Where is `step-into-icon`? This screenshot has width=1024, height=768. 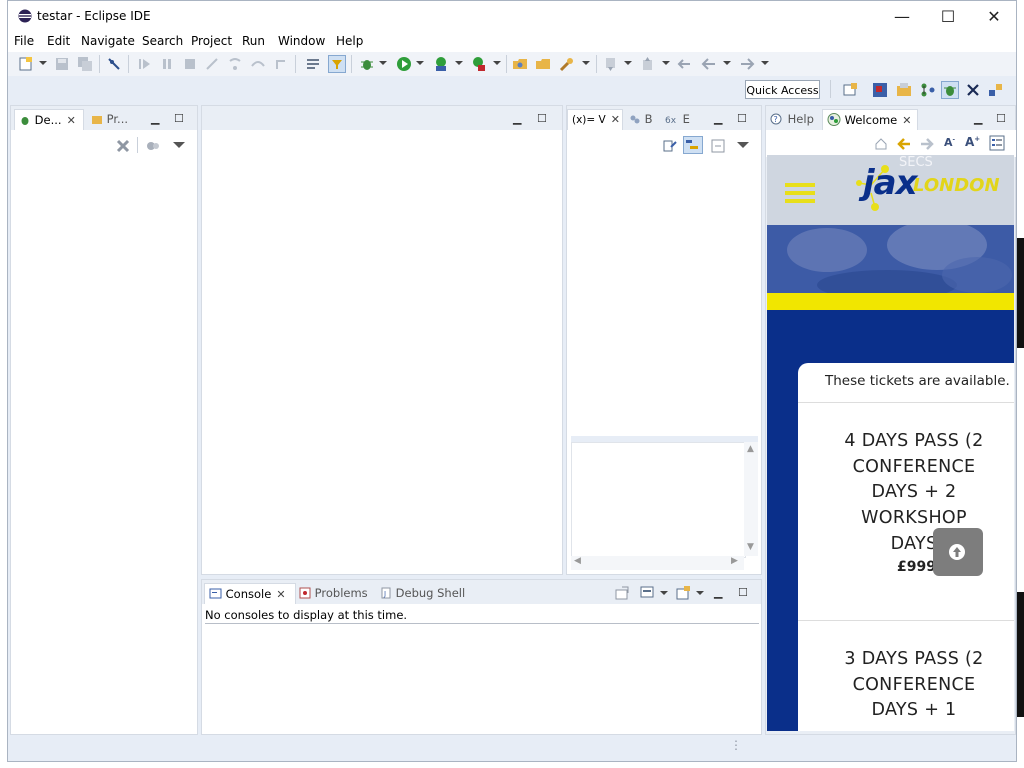
step-into-icon is located at coordinates (235, 64).